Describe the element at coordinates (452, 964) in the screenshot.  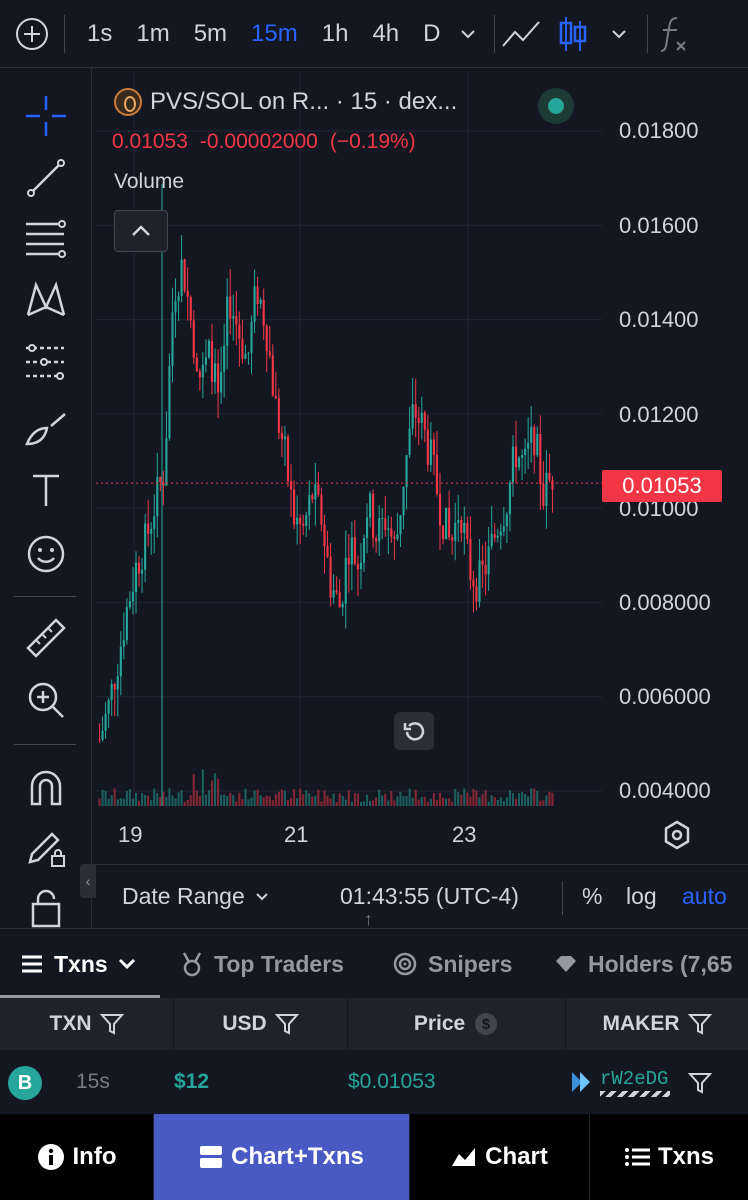
I see `tab-snipers: Snipers` at that location.